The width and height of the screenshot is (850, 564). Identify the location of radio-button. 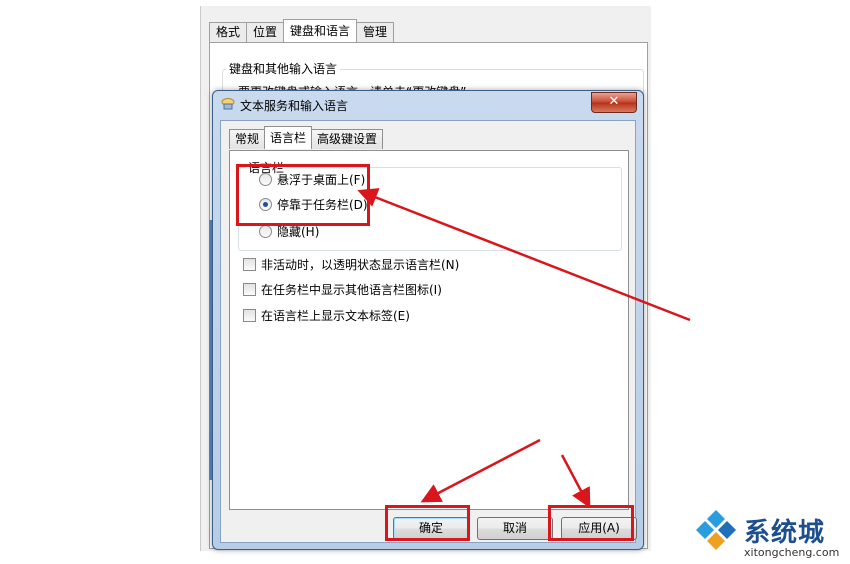
(265, 231).